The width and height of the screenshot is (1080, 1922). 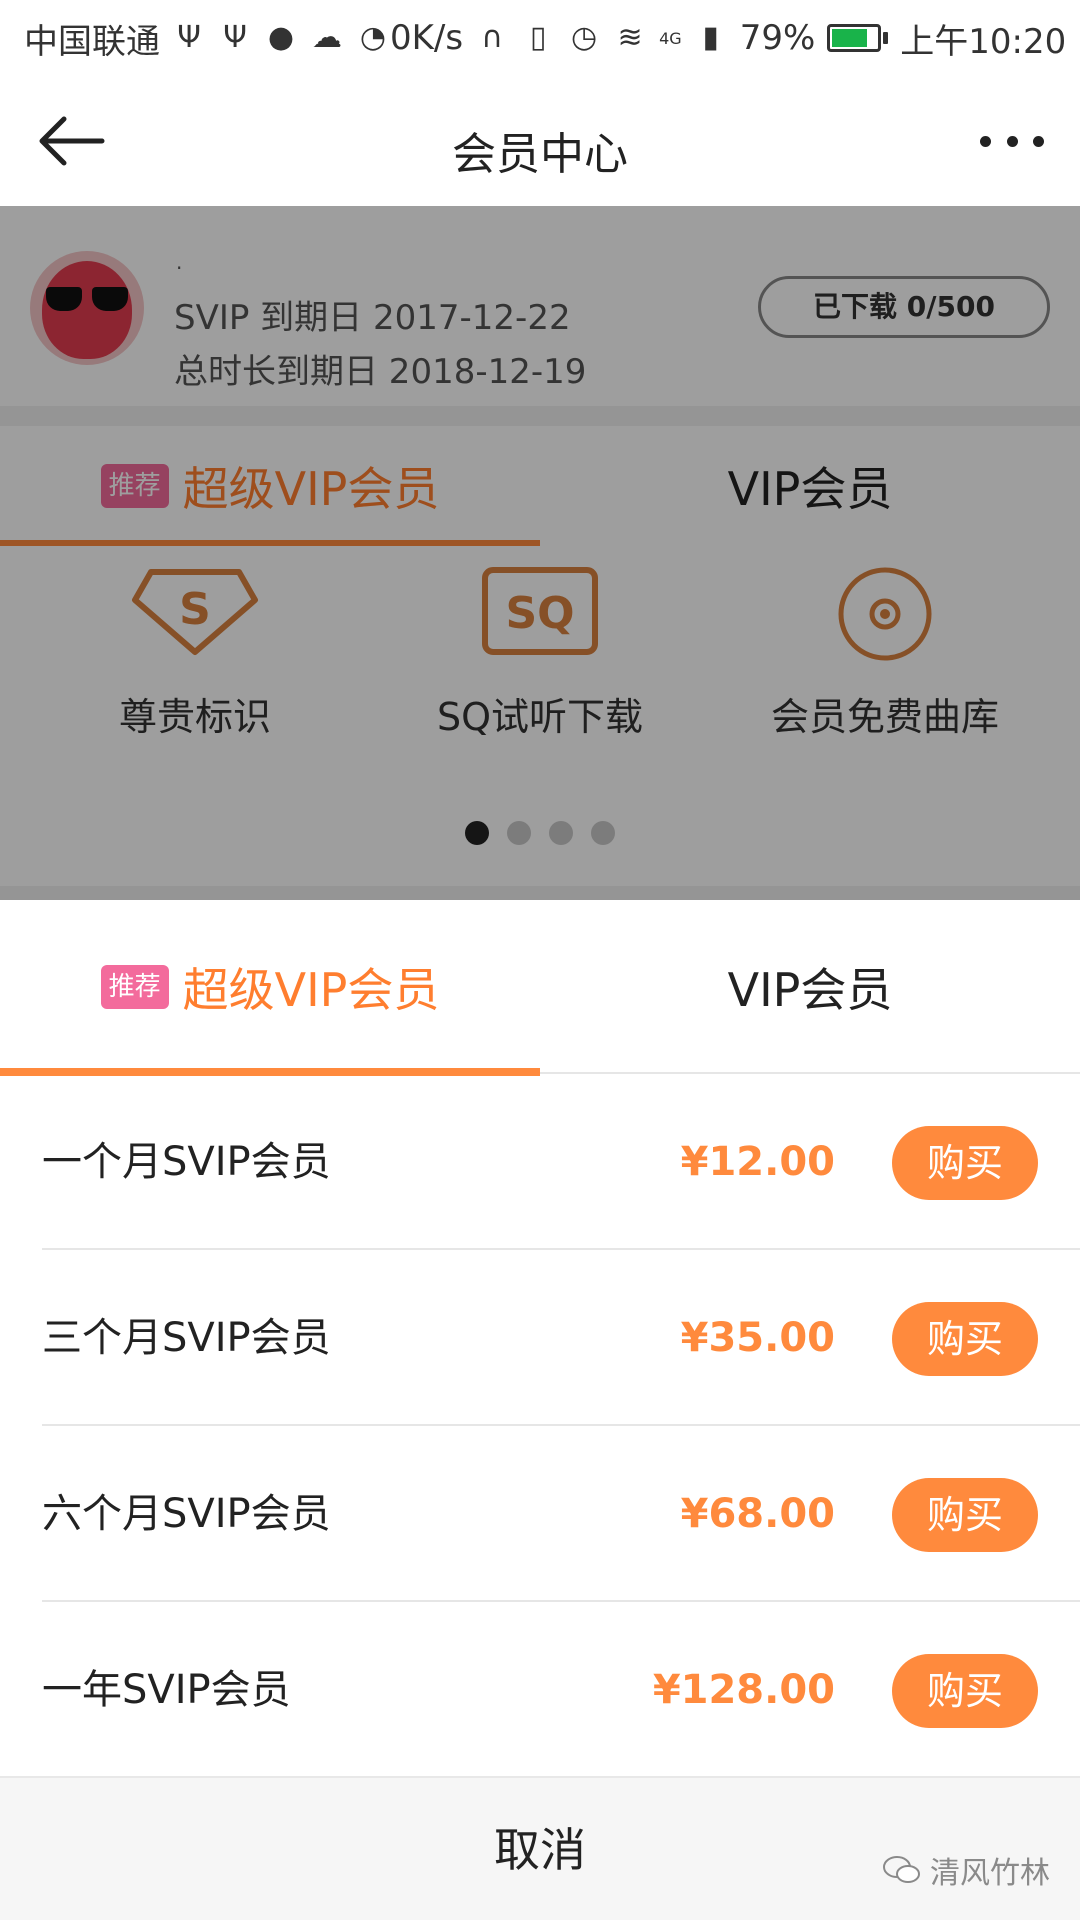 I want to click on sheet-tab-svip: 推荐 超级VIP会员, so click(x=270, y=988).